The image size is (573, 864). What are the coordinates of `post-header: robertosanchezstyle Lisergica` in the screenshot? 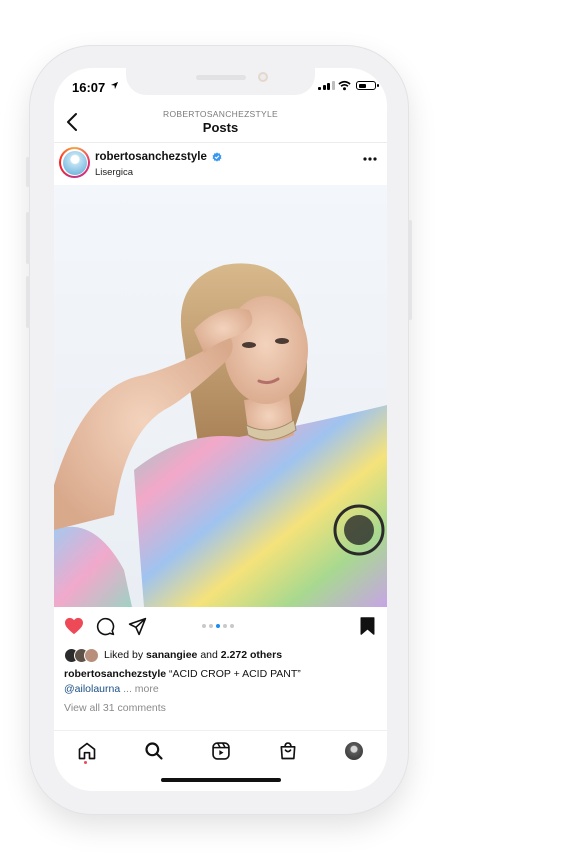 It's located at (220, 164).